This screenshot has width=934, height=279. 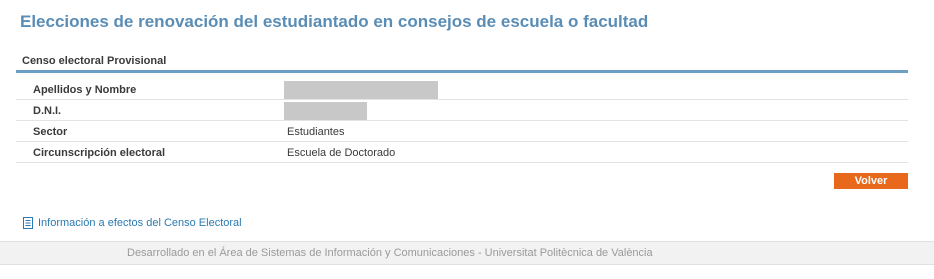 What do you see at coordinates (462, 131) in the screenshot?
I see `row-sector: Sector Estudiantes` at bounding box center [462, 131].